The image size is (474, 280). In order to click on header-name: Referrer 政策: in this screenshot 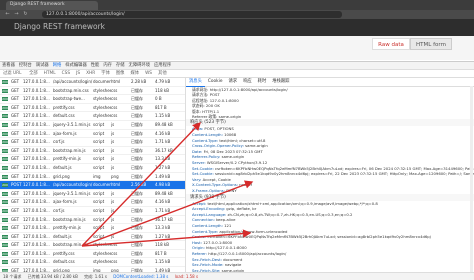, I will do `click(205, 117)`.